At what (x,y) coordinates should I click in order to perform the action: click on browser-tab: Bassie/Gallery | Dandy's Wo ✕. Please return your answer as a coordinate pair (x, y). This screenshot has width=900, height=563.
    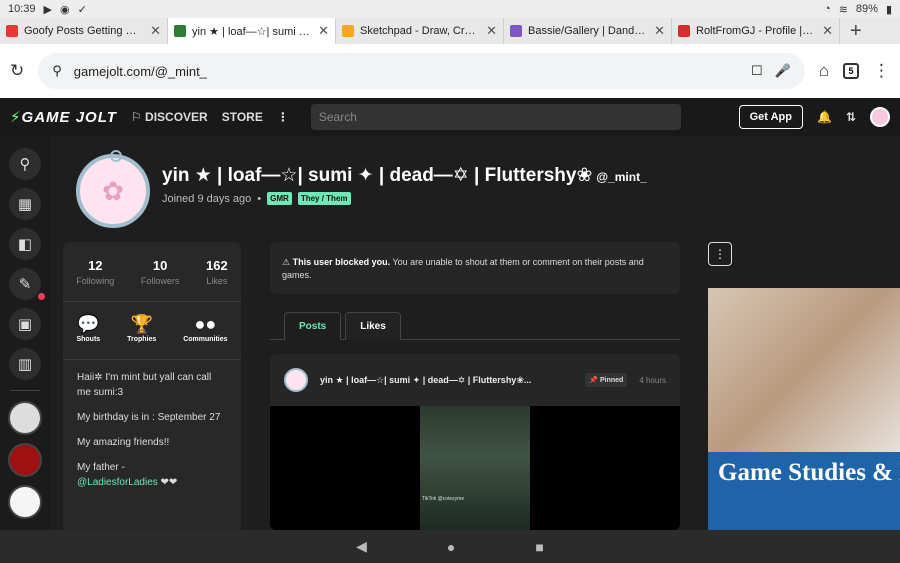
    Looking at the image, I should click on (588, 31).